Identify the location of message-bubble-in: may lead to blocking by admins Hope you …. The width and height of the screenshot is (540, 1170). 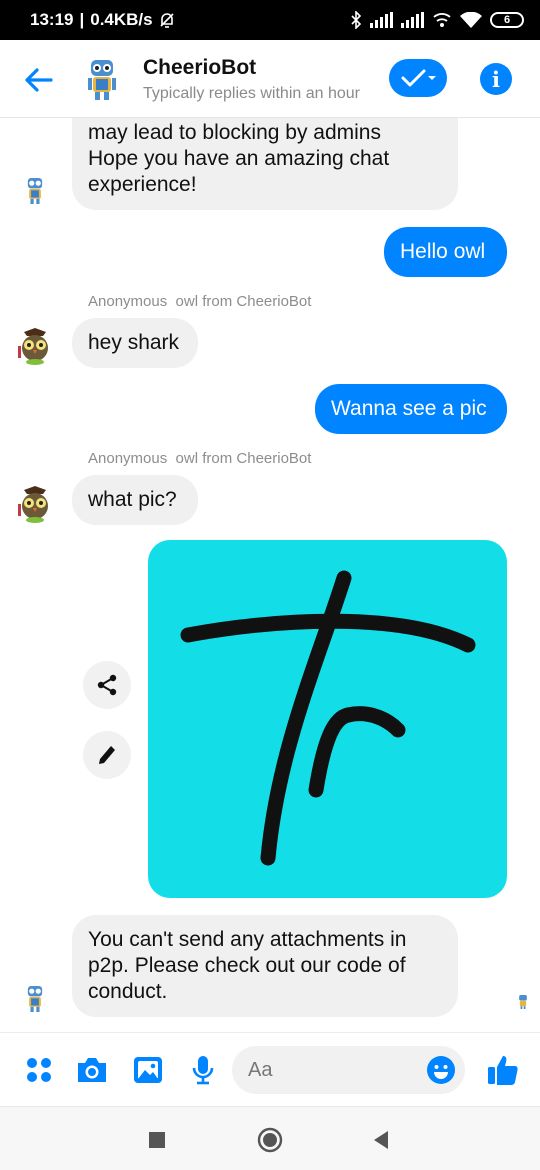
(265, 164).